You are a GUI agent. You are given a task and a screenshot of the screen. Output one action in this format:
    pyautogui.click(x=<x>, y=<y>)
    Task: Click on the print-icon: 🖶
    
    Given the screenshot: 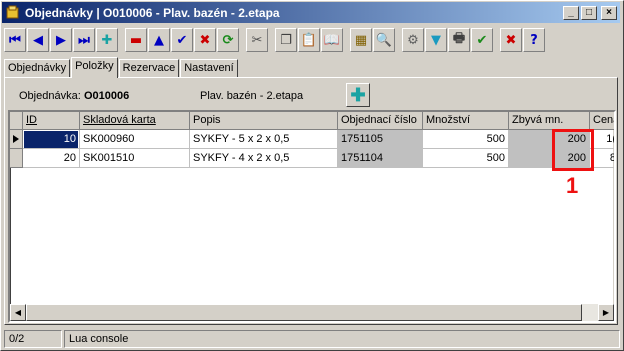 What is the action you would take?
    pyautogui.click(x=459, y=38)
    